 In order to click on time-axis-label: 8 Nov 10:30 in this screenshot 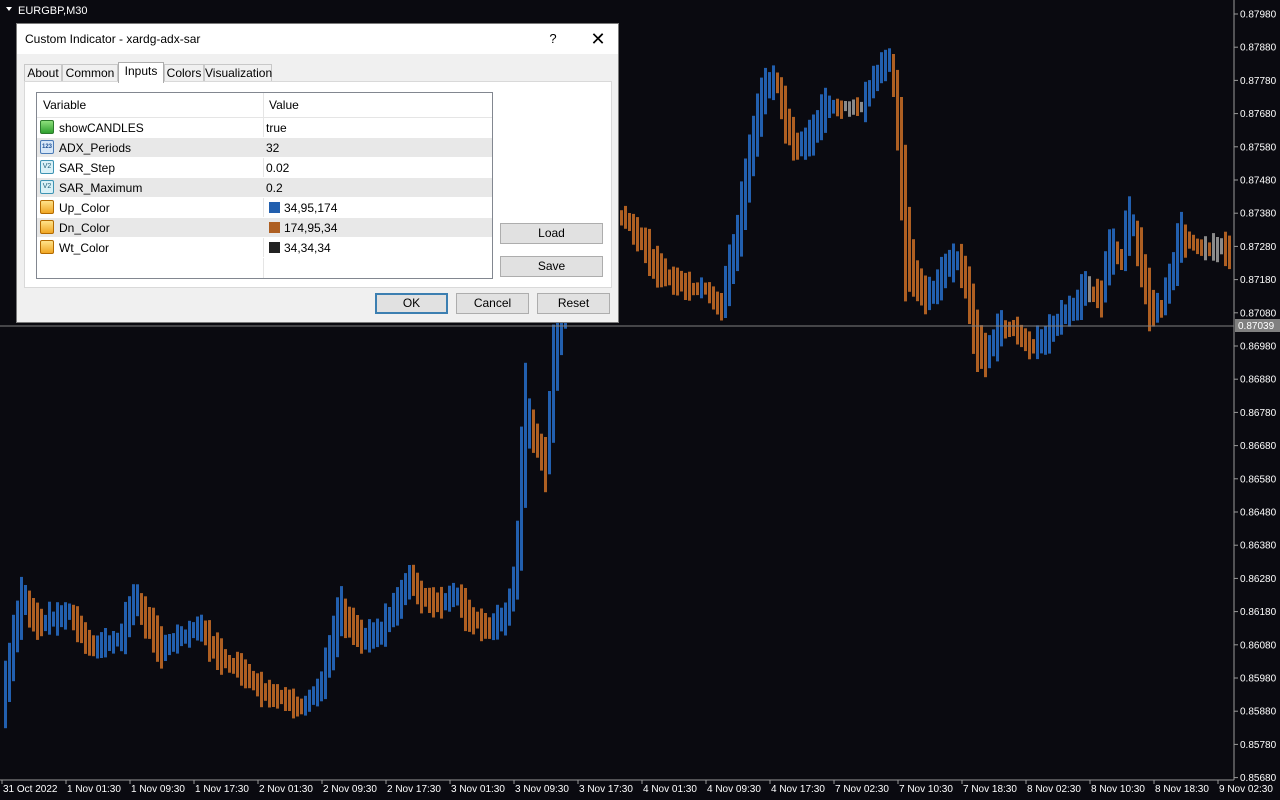, I will do `click(1118, 789)`.